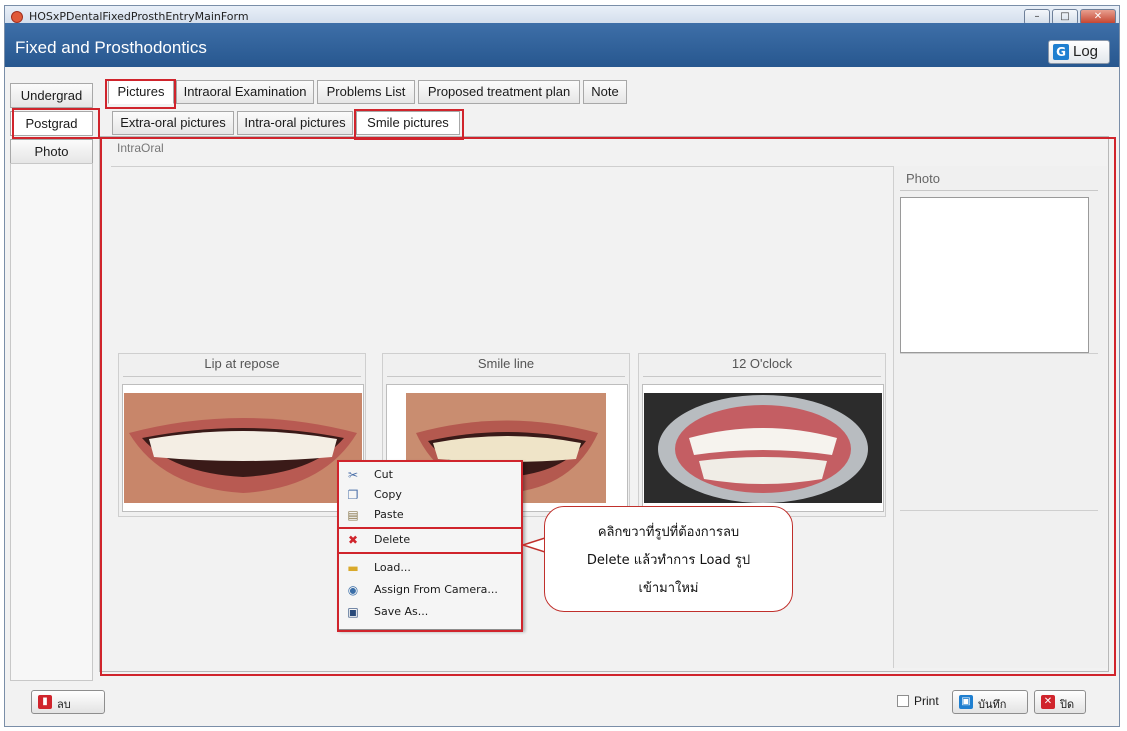 The image size is (1127, 731). I want to click on trash-icon: ▮, so click(45, 702).